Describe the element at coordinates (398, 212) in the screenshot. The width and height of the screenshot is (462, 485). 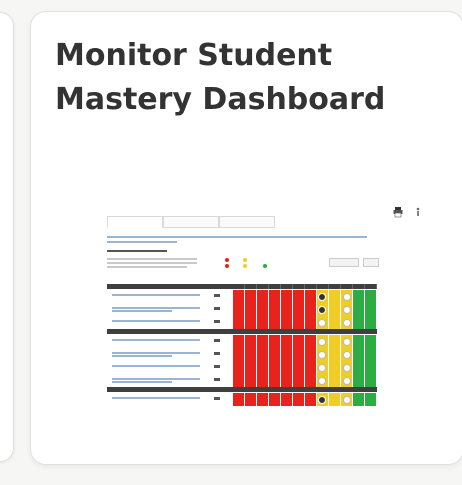
I see `printer-icon` at that location.